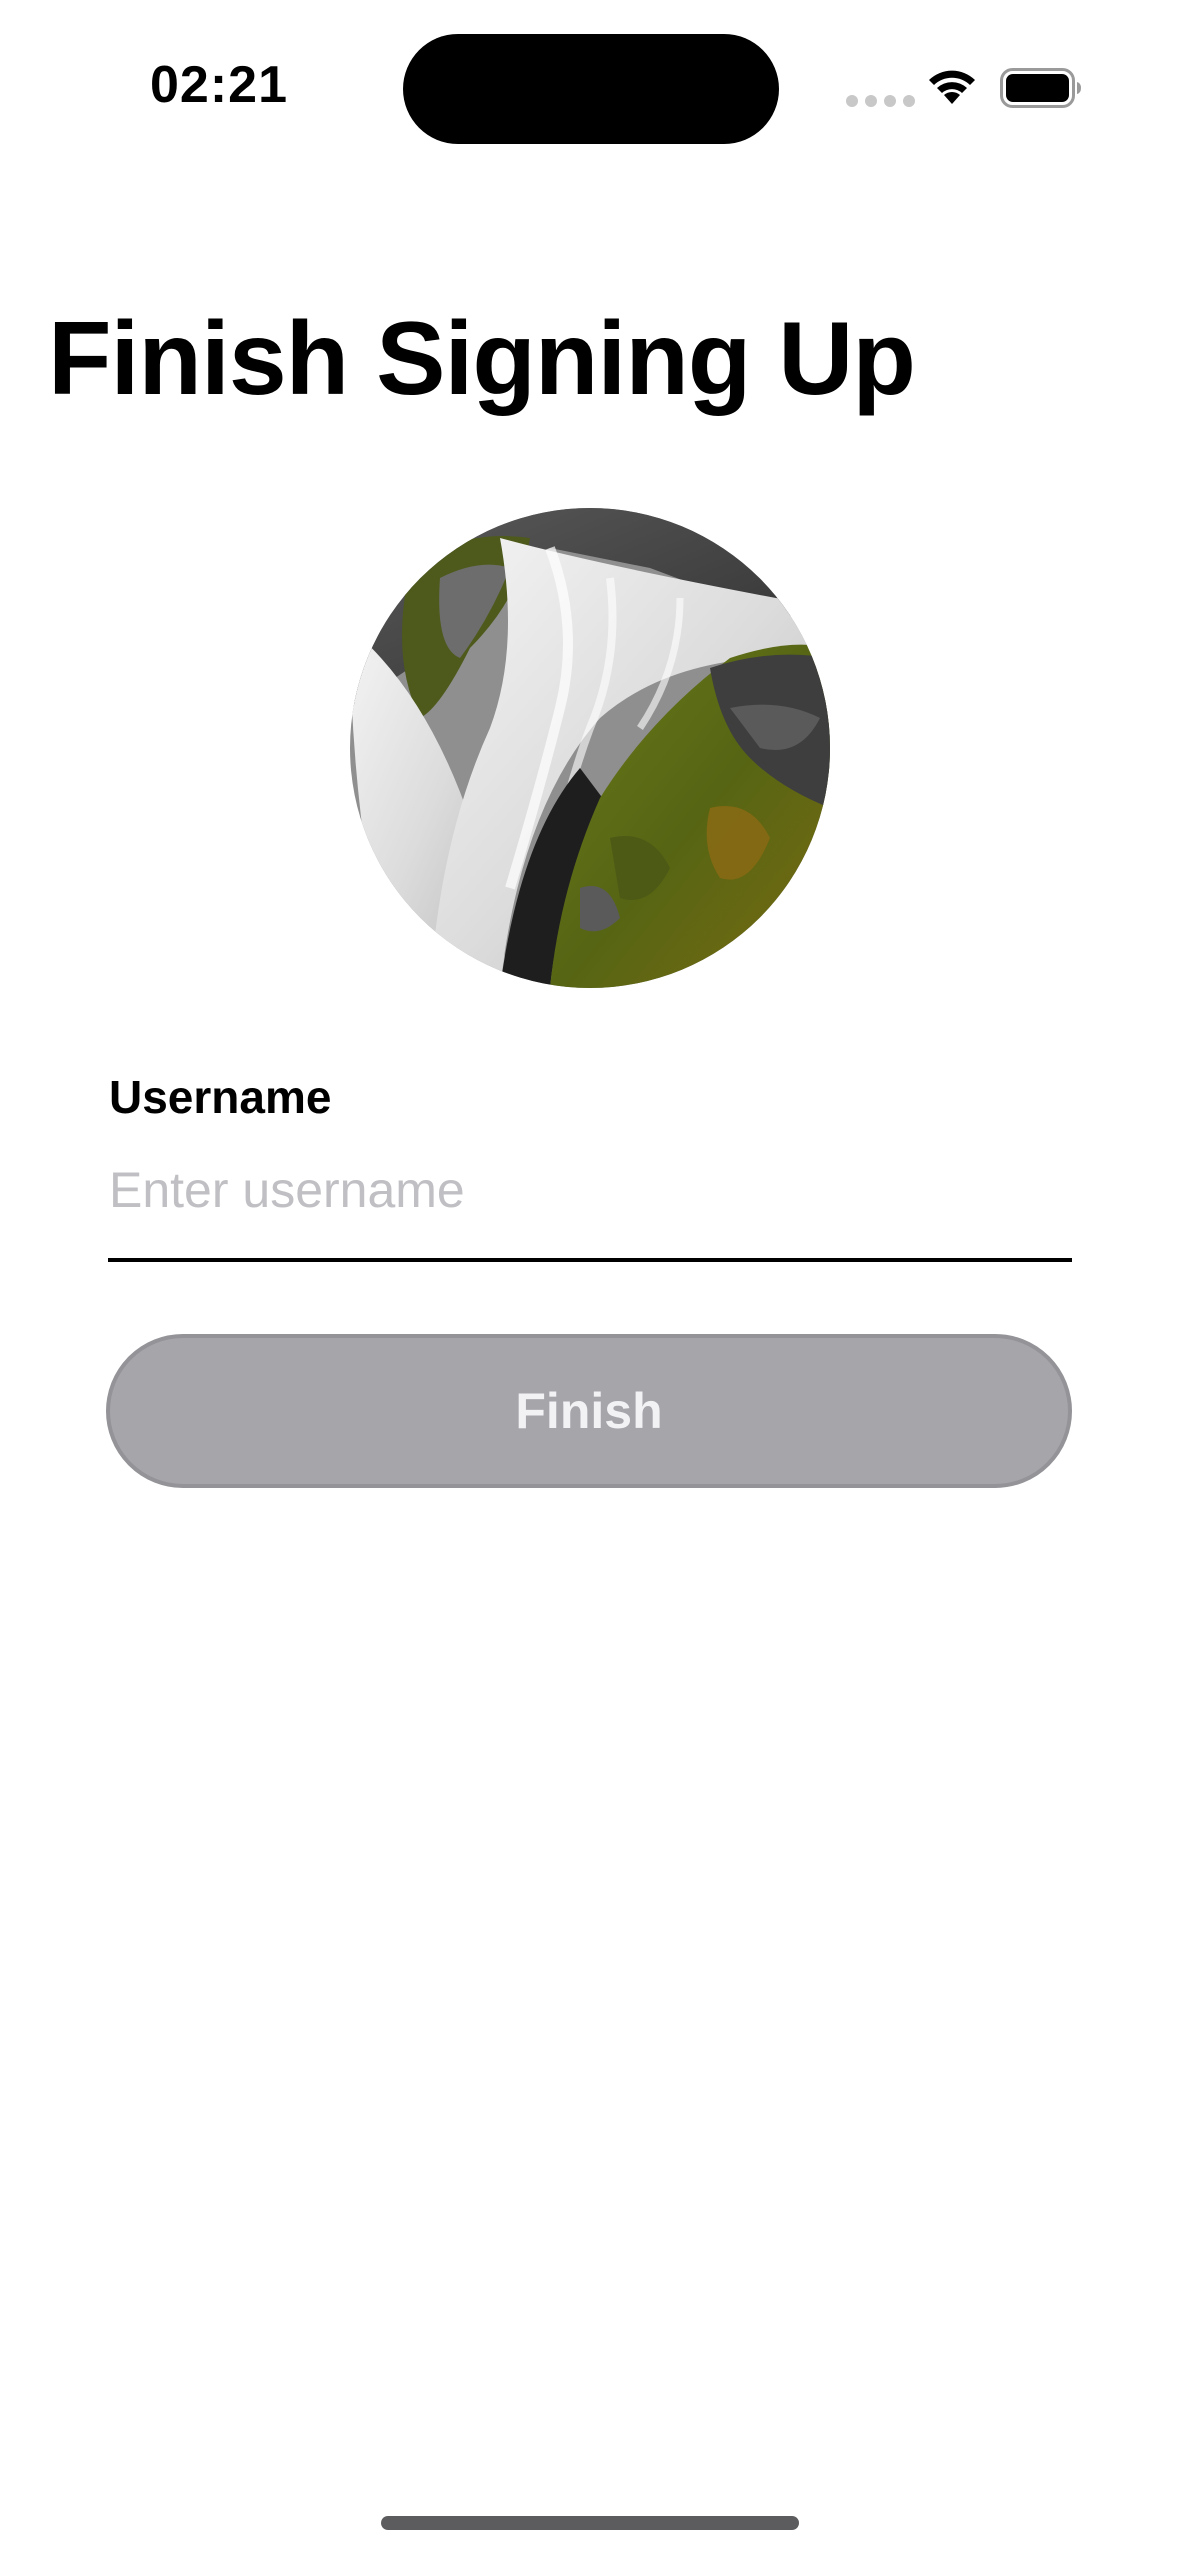 This screenshot has width=1179, height=2556. Describe the element at coordinates (219, 85) in the screenshot. I see `status-time: 02:21` at that location.